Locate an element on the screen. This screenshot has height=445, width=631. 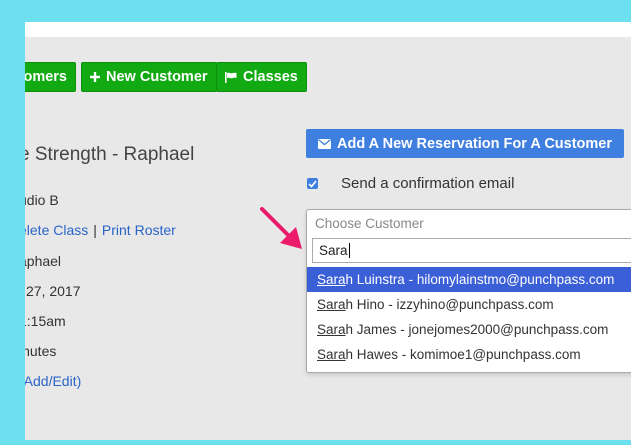
class-duration: inutes is located at coordinates (41, 351).